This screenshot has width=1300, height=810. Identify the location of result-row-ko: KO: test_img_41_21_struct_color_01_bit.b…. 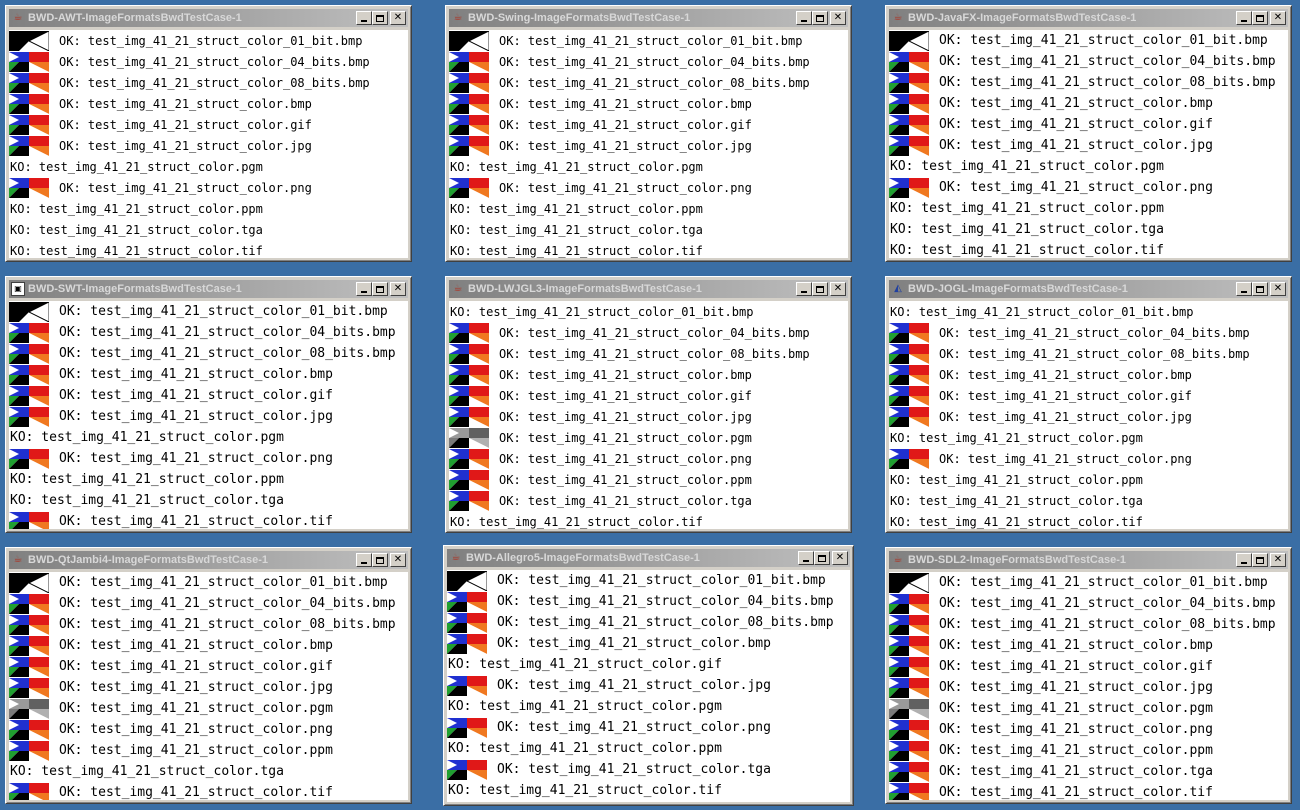
(1088, 311).